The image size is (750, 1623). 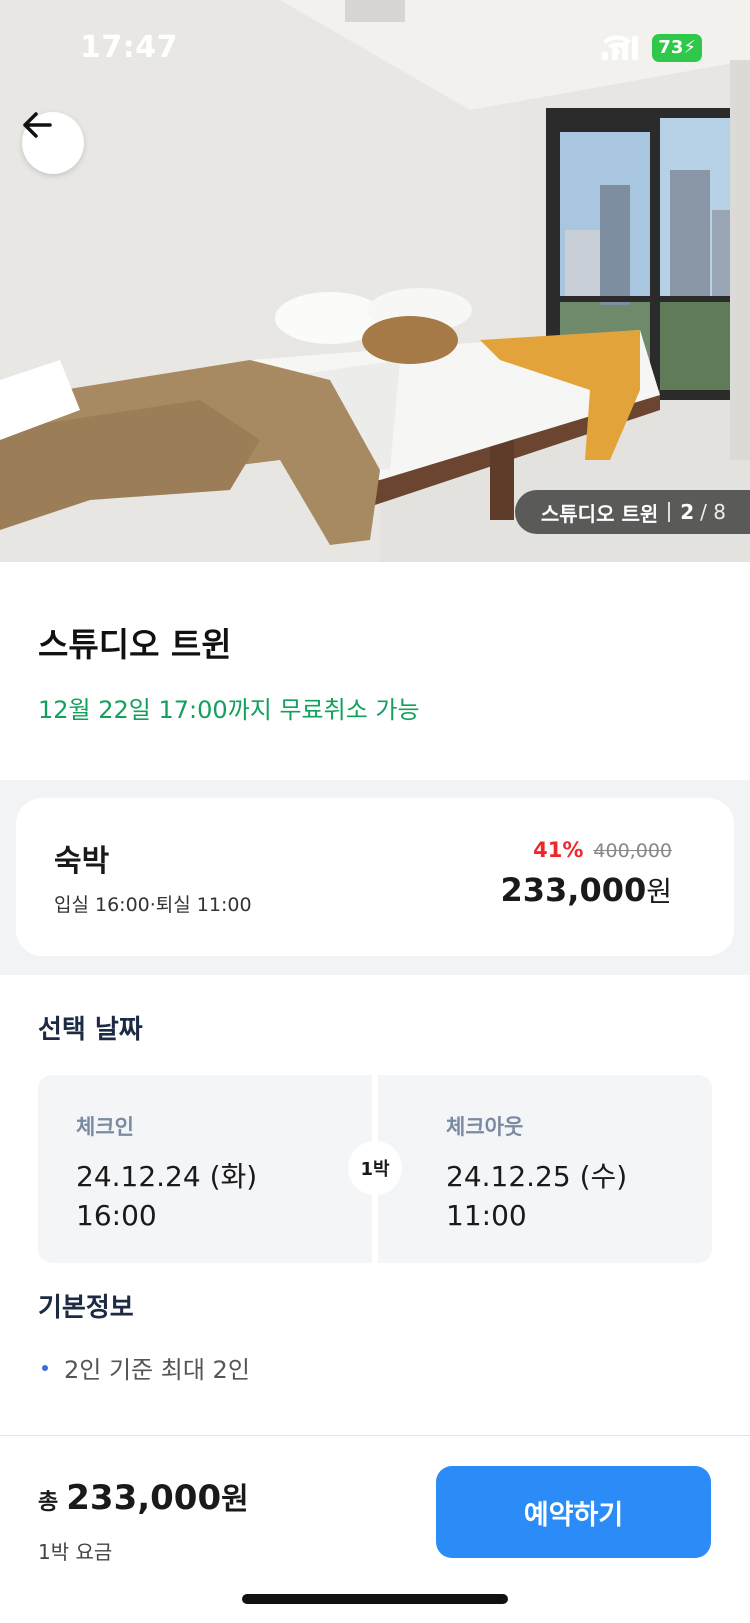 What do you see at coordinates (167, 1176) in the screenshot?
I see `checkin-date: 24.12.24 (화)` at bounding box center [167, 1176].